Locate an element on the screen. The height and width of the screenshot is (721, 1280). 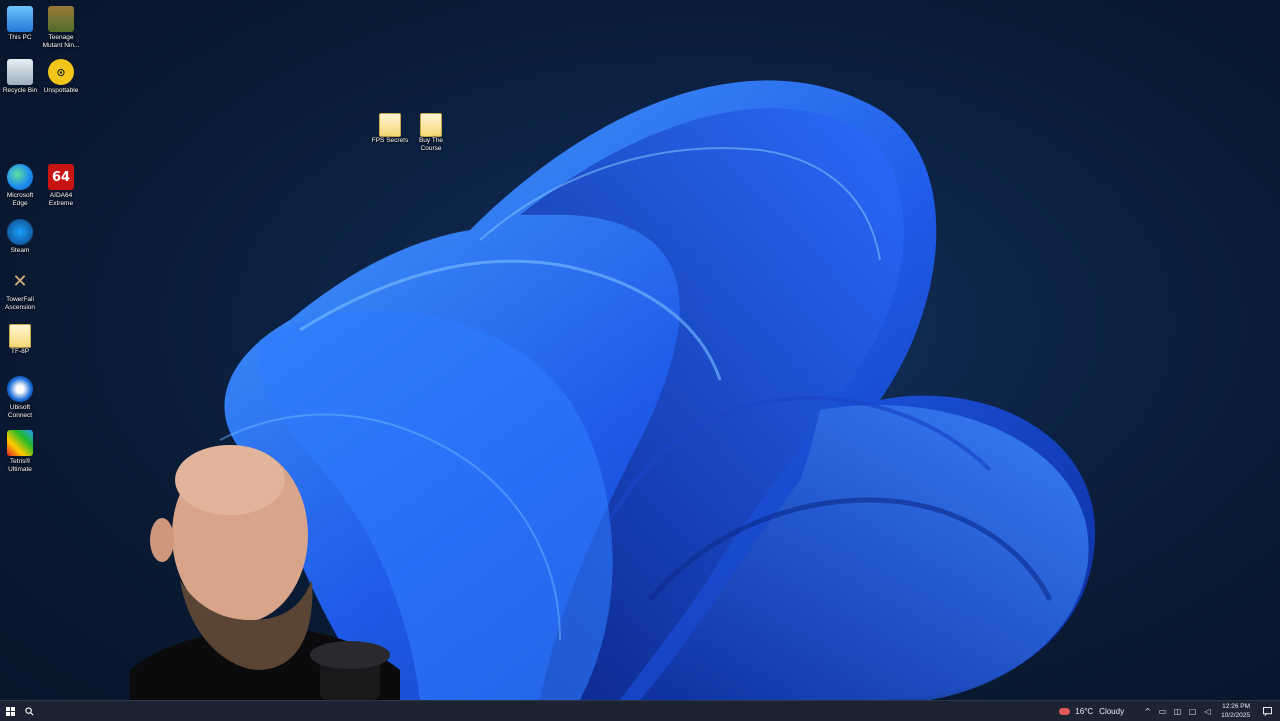
notification-icon is located at coordinates (1267, 711).